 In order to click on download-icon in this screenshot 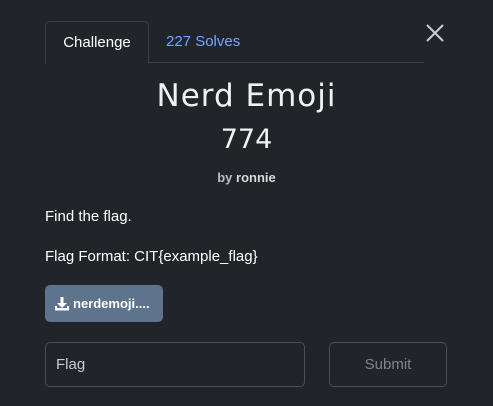, I will do `click(62, 303)`.